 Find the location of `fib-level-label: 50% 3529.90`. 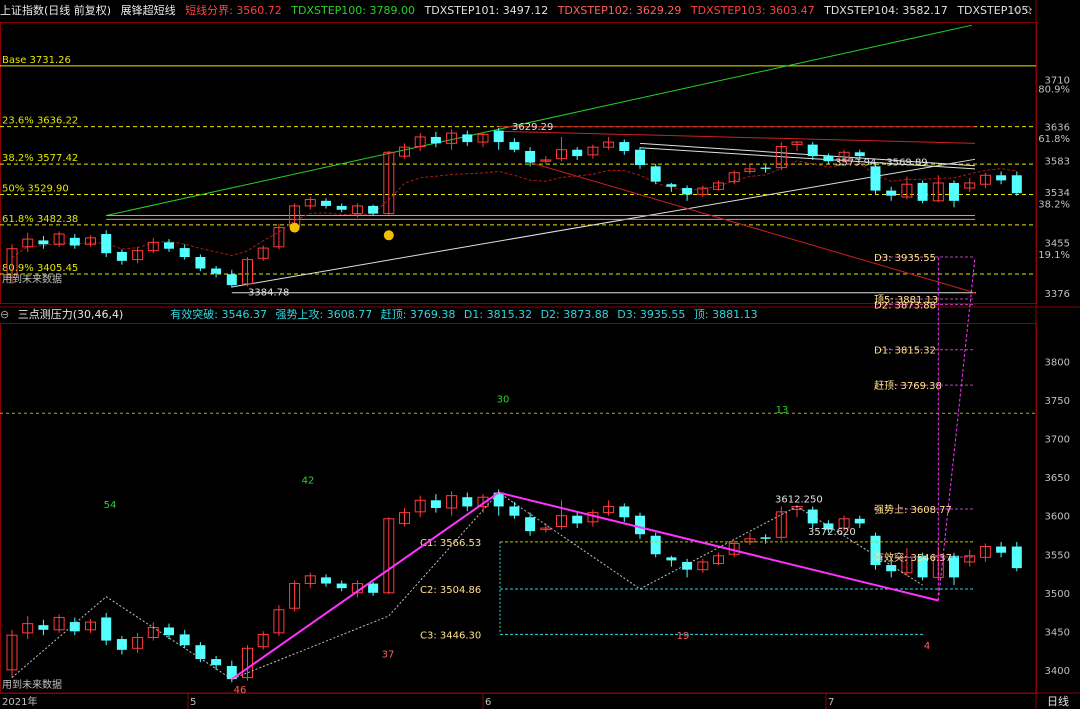

fib-level-label: 50% 3529.90 is located at coordinates (35, 188).